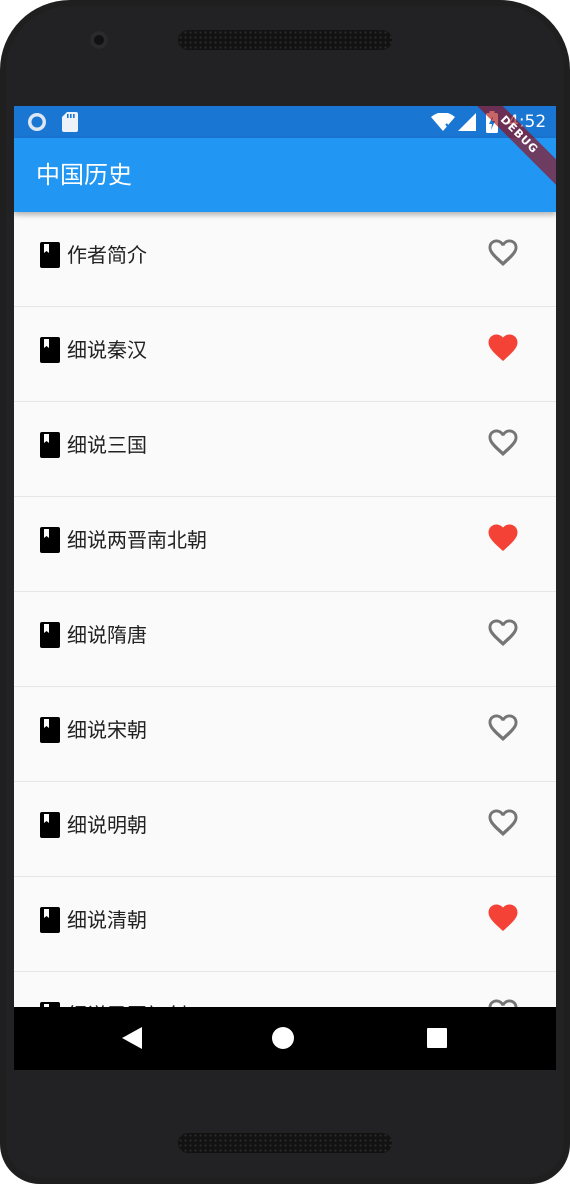  I want to click on list-item-label: 细说明朝, so click(107, 825).